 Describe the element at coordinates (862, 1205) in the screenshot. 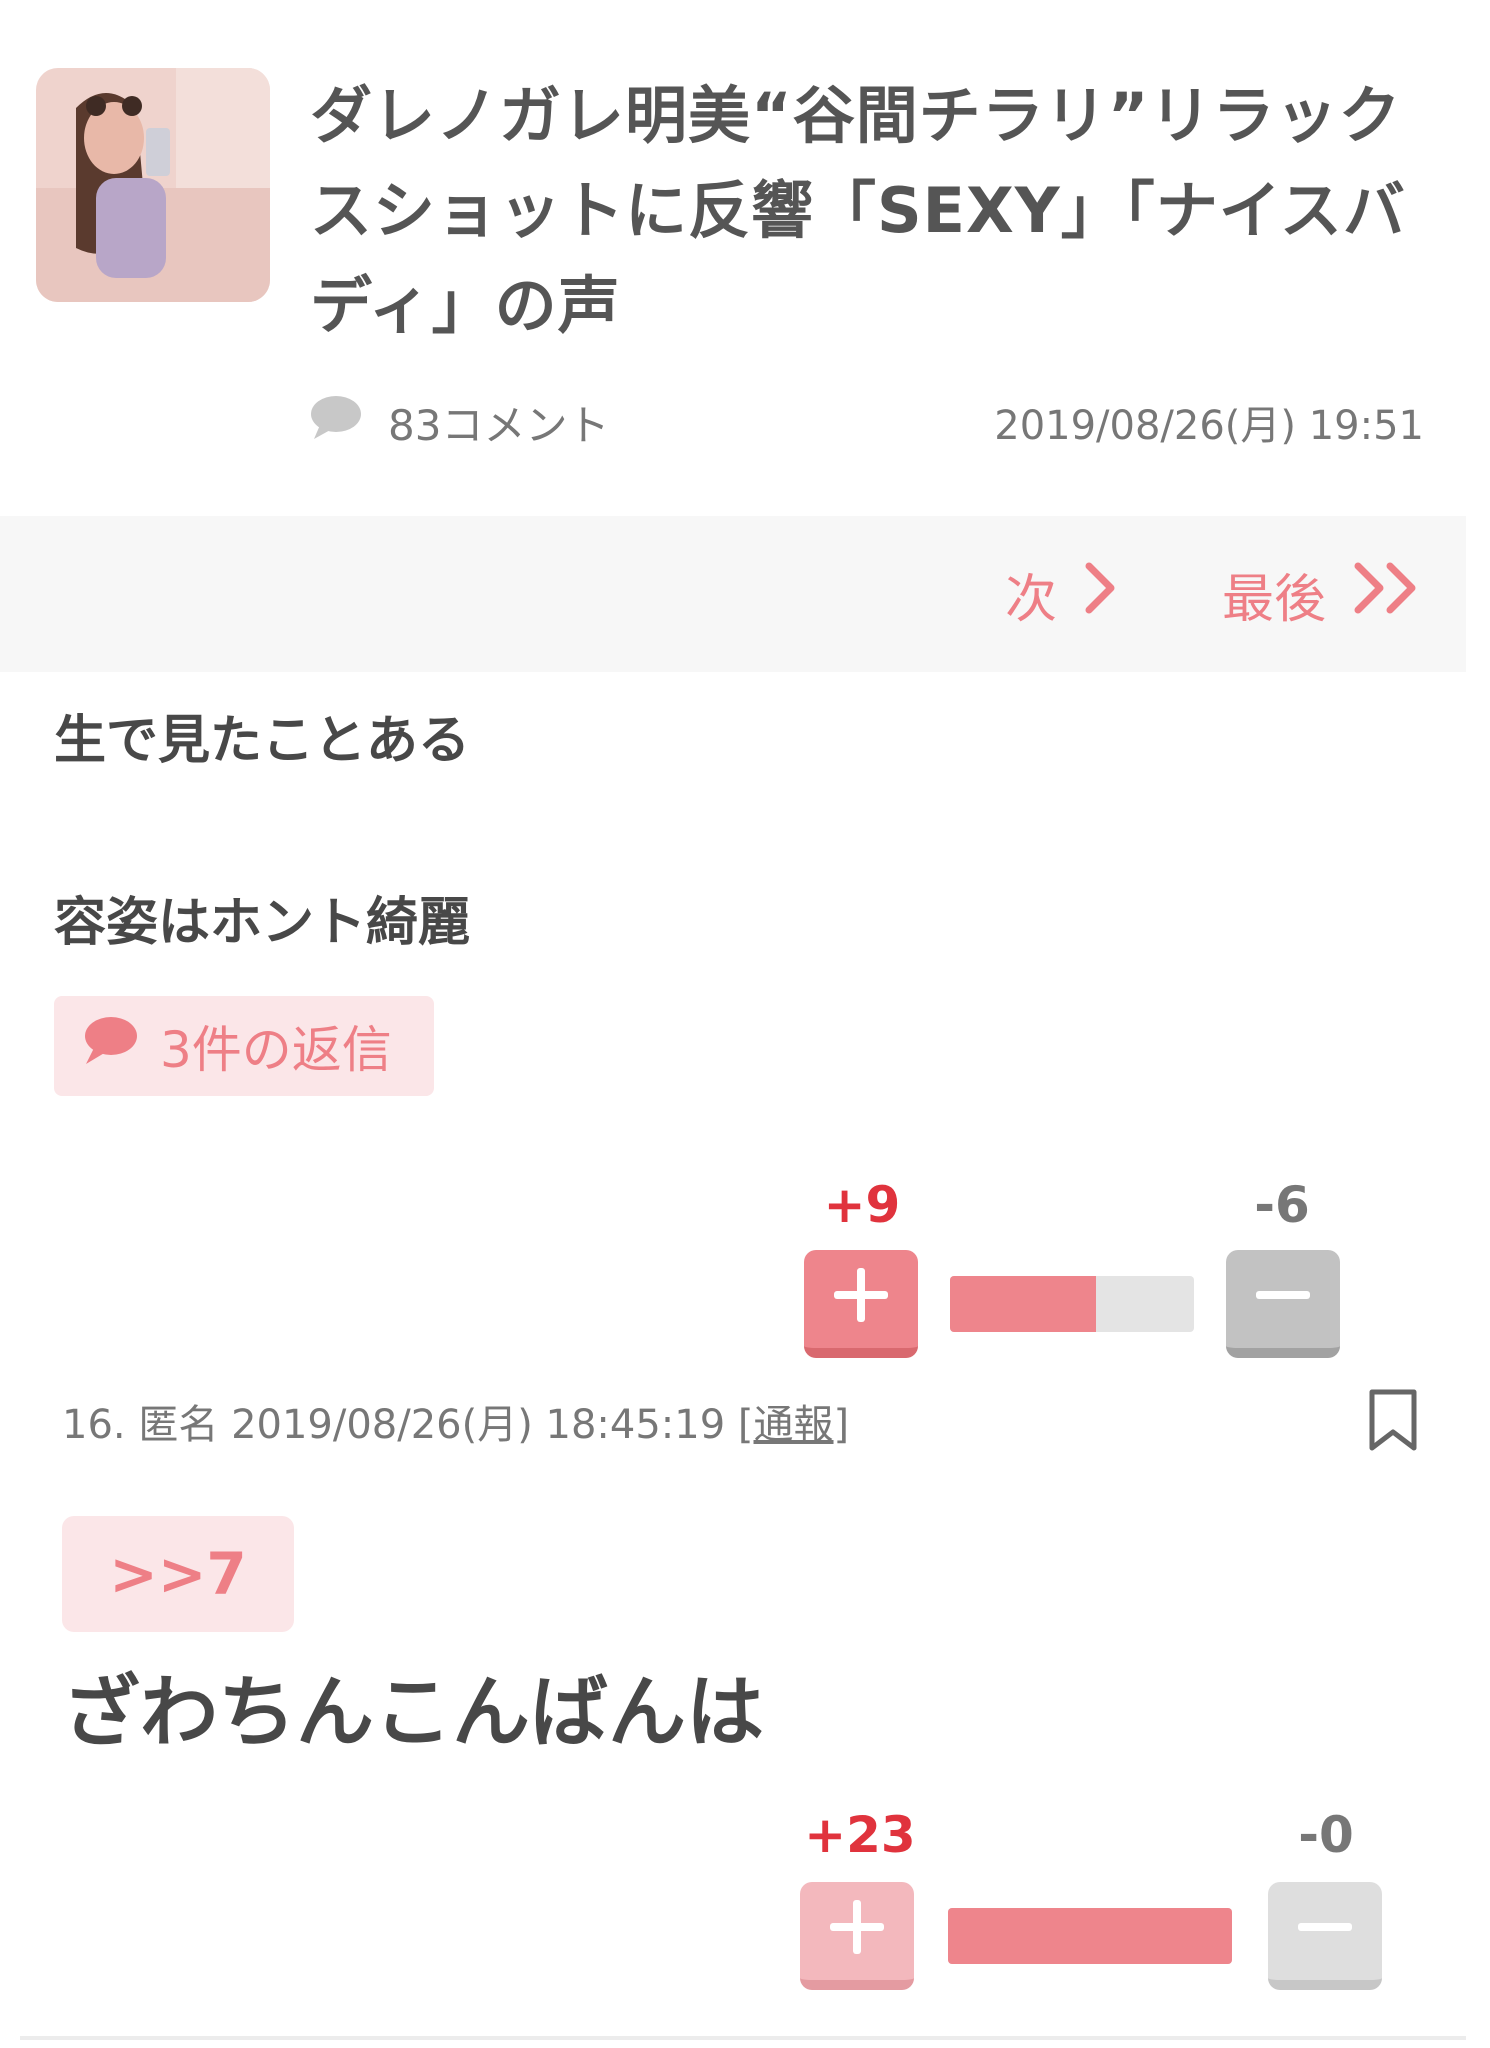

I see `plus-count: +9` at that location.